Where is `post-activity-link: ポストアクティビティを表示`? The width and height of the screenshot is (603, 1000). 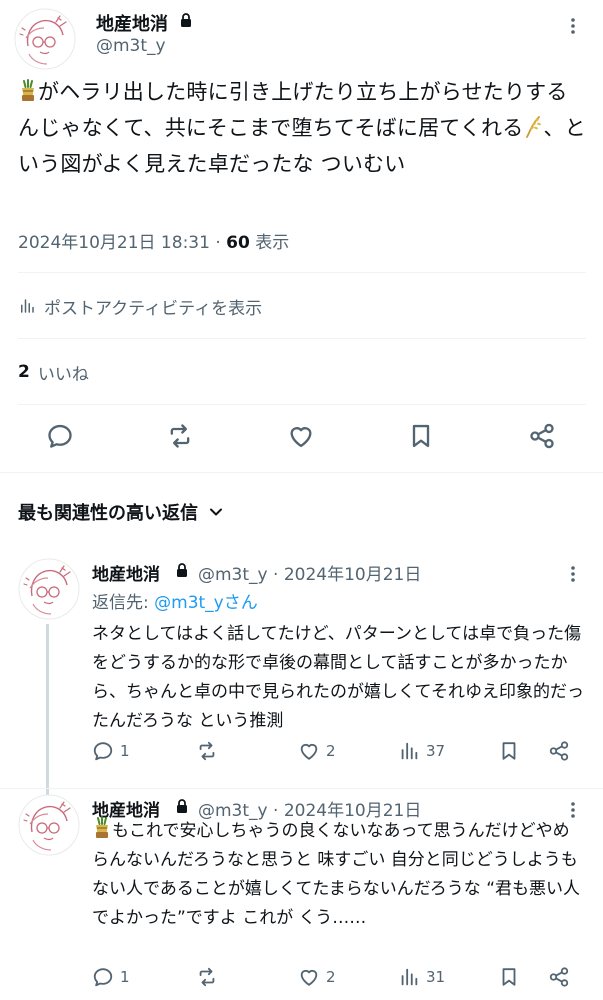
post-activity-link: ポストアクティビティを表示 is located at coordinates (140, 306).